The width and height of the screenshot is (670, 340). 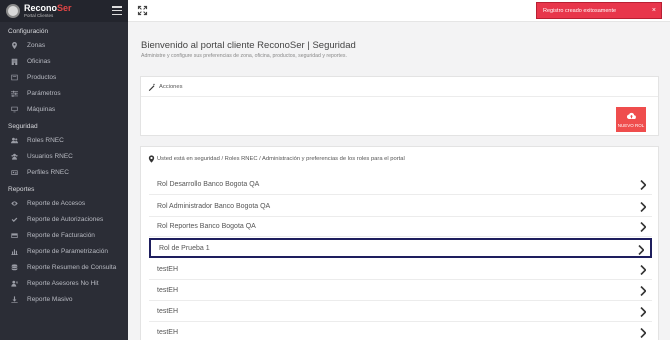 What do you see at coordinates (580, 10) in the screenshot?
I see `toast-message: Registro creado exitosamente` at bounding box center [580, 10].